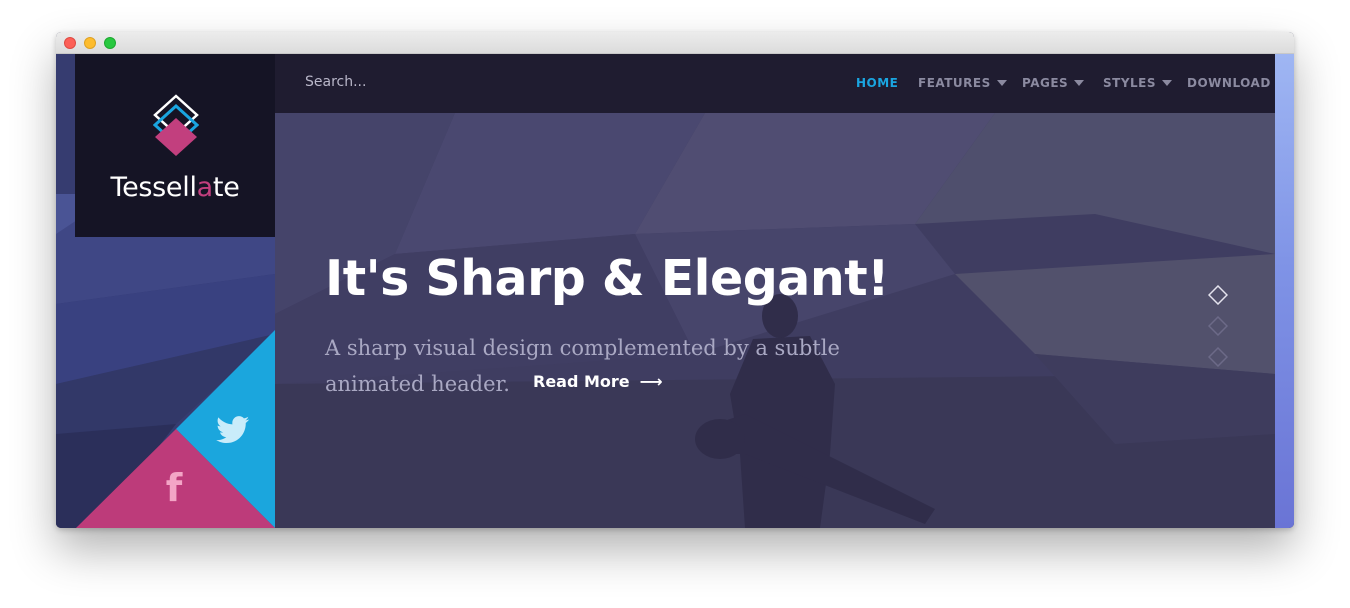 The height and width of the screenshot is (608, 1350). I want to click on close-window-button, so click(70, 43).